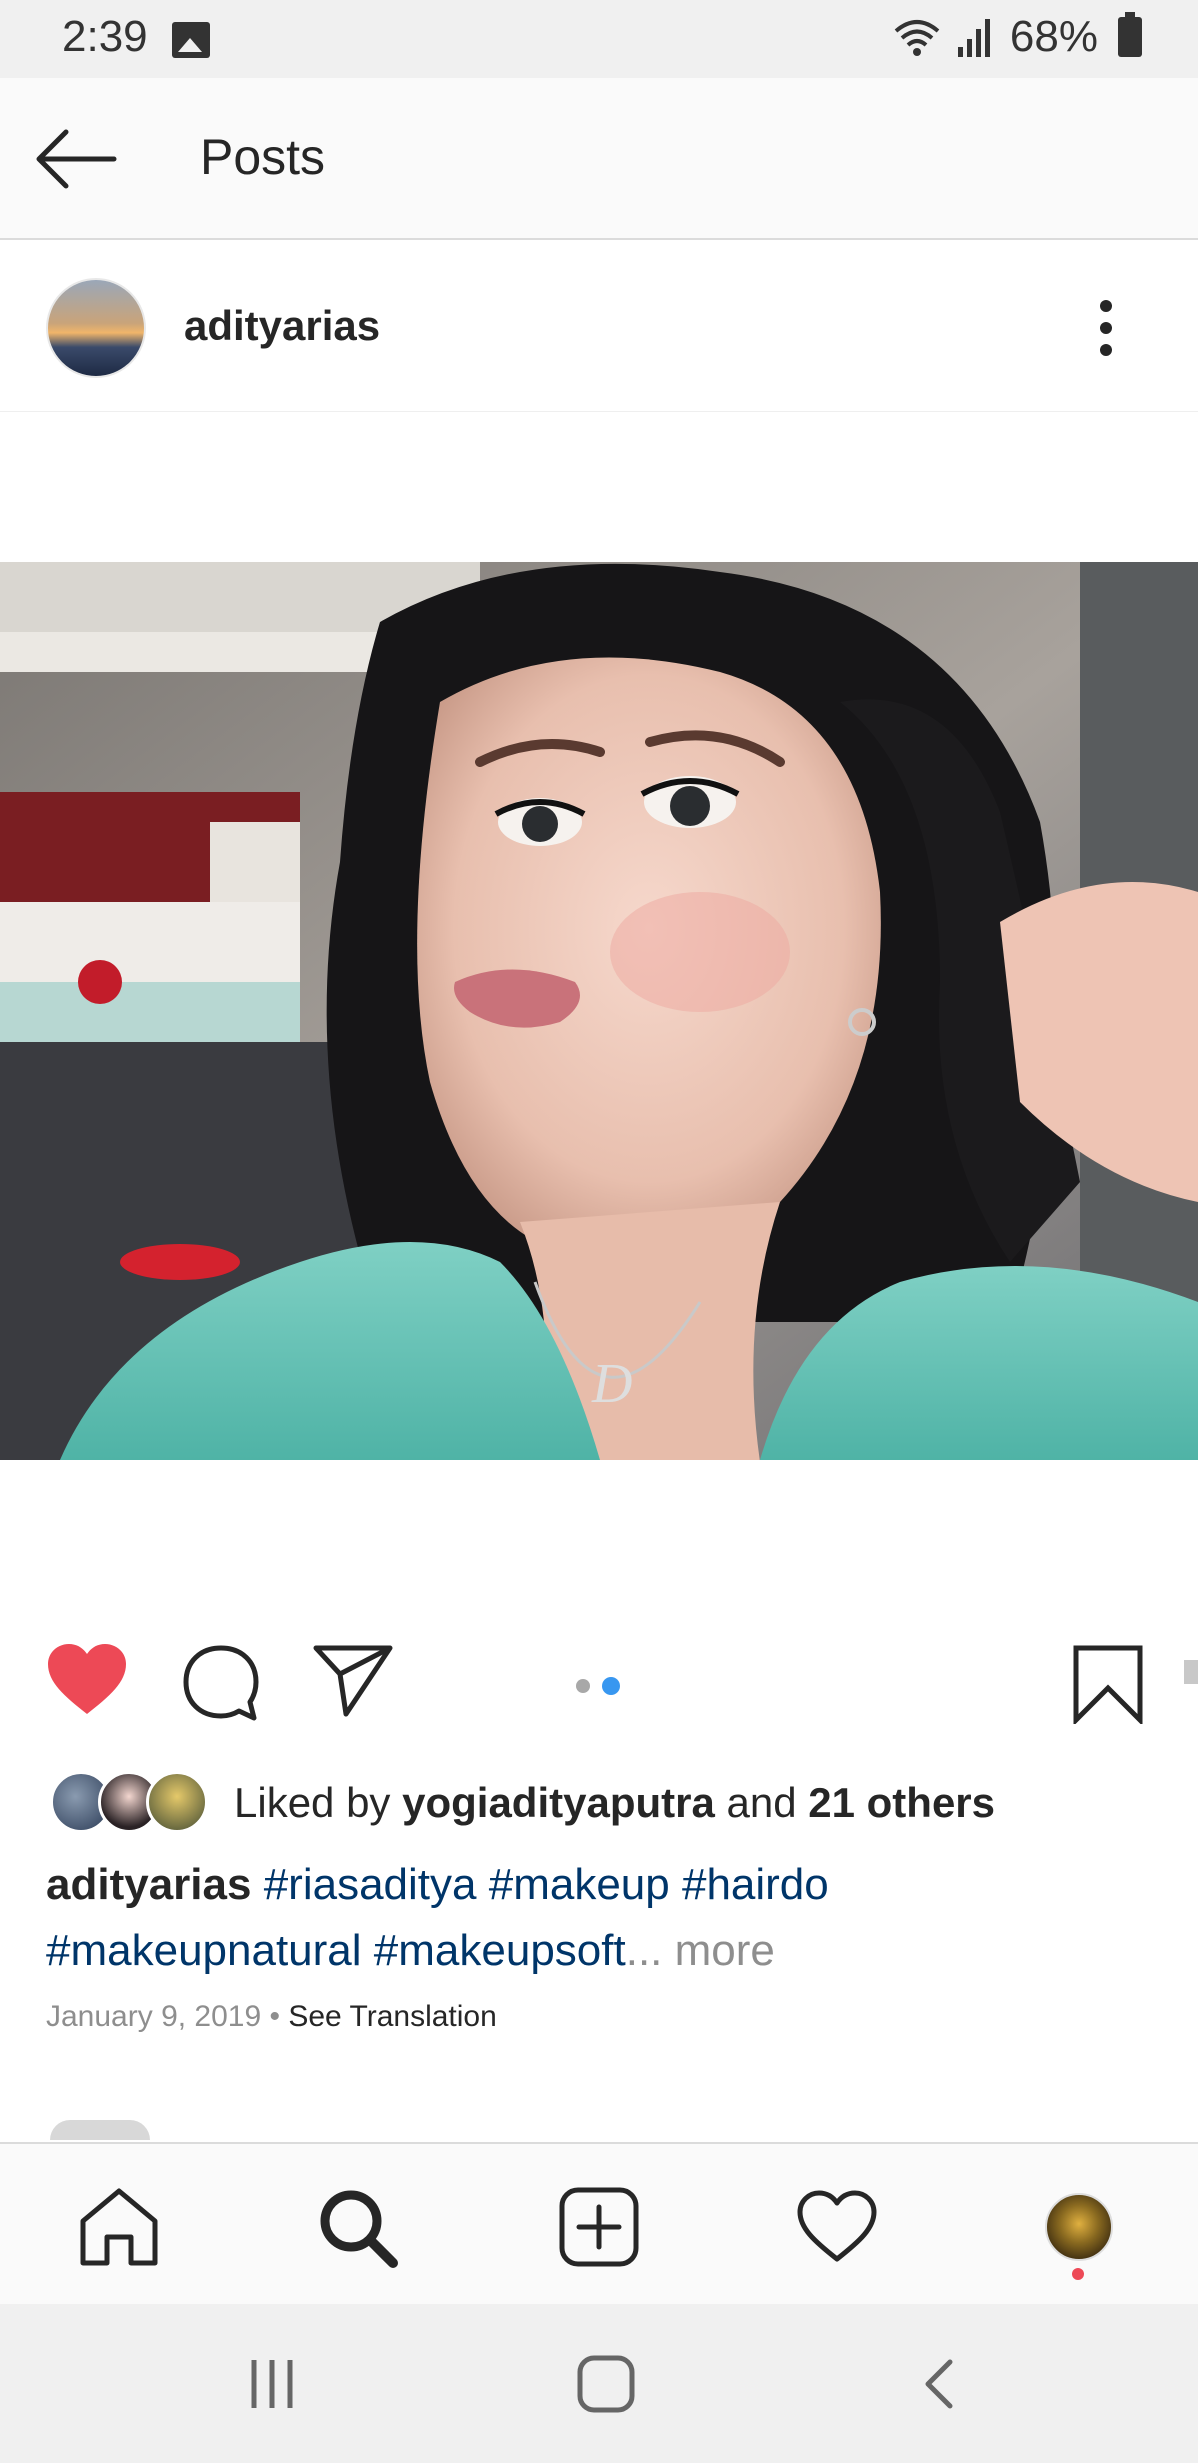 This screenshot has width=1198, height=2463. I want to click on status-bar: 2:39 68%, so click(599, 39).